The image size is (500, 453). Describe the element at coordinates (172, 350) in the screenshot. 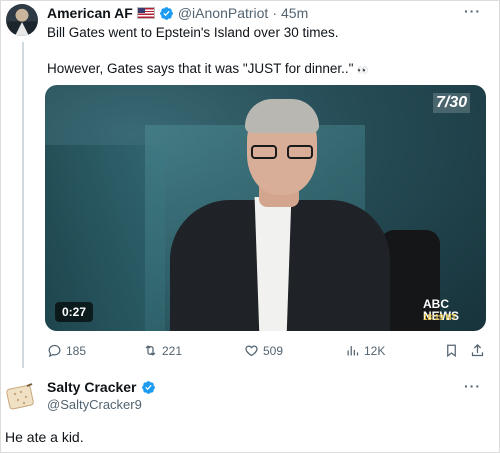

I see `repost-count: 221` at that location.